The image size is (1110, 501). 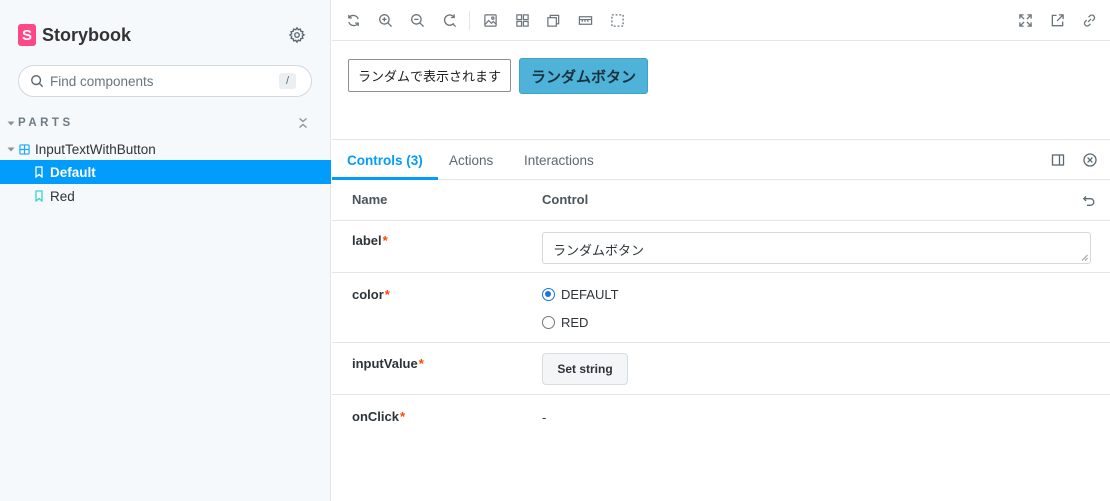 I want to click on color-option-default: DEFAULT, so click(x=580, y=294).